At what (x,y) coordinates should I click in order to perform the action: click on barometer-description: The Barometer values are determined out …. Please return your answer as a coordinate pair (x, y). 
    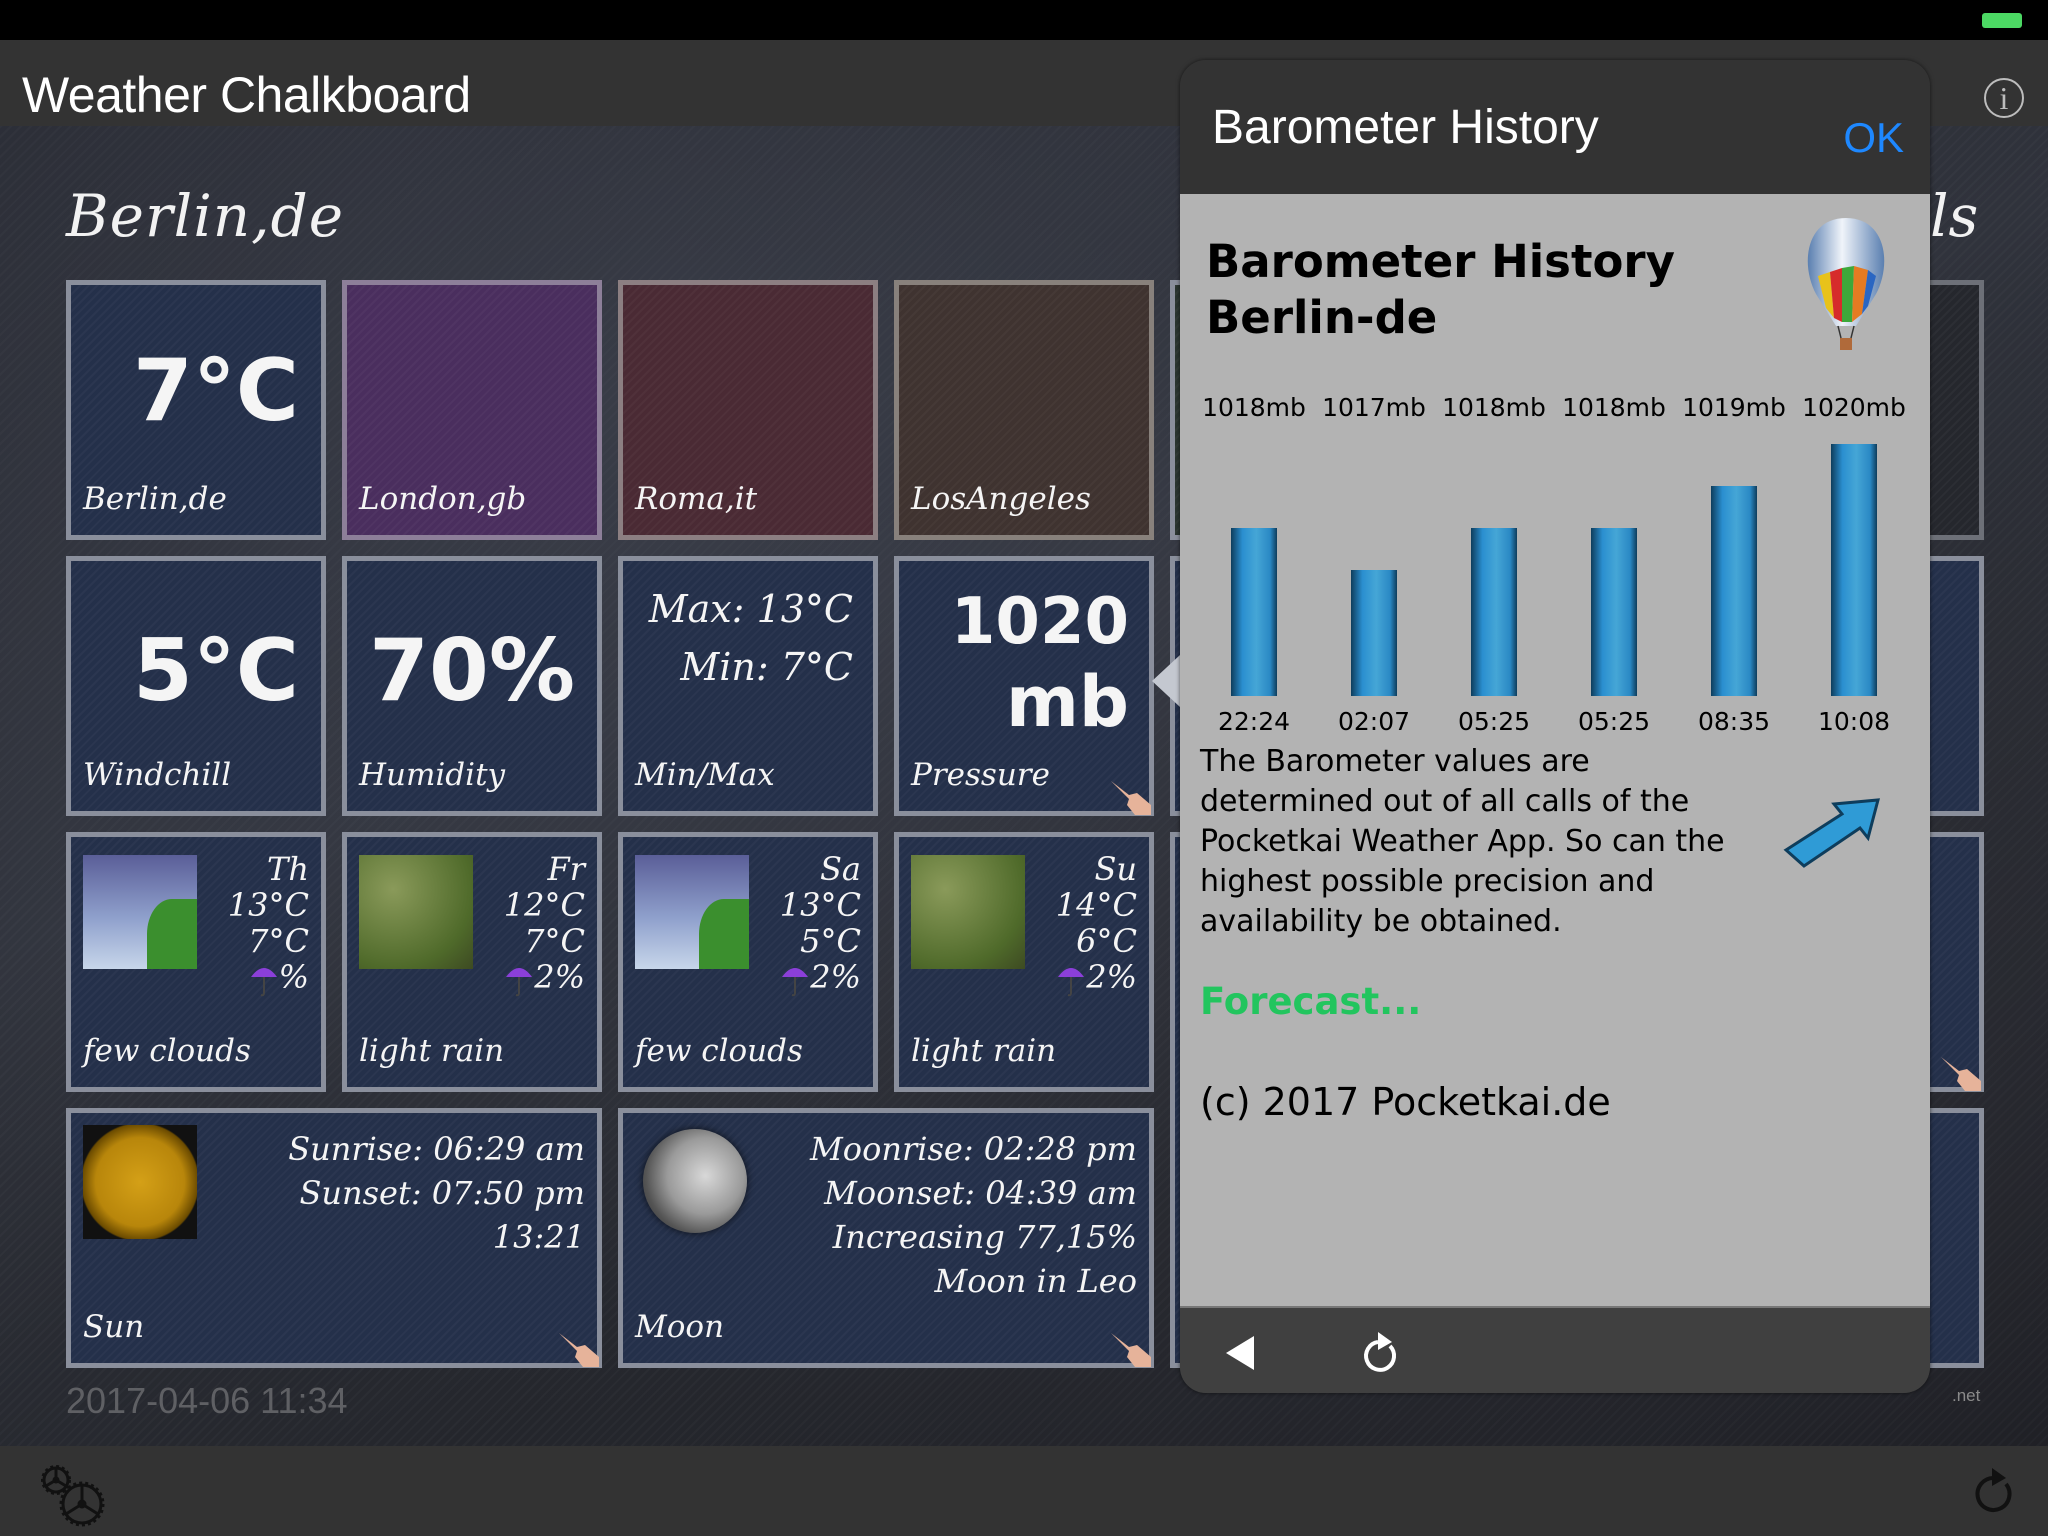
    Looking at the image, I should click on (1462, 841).